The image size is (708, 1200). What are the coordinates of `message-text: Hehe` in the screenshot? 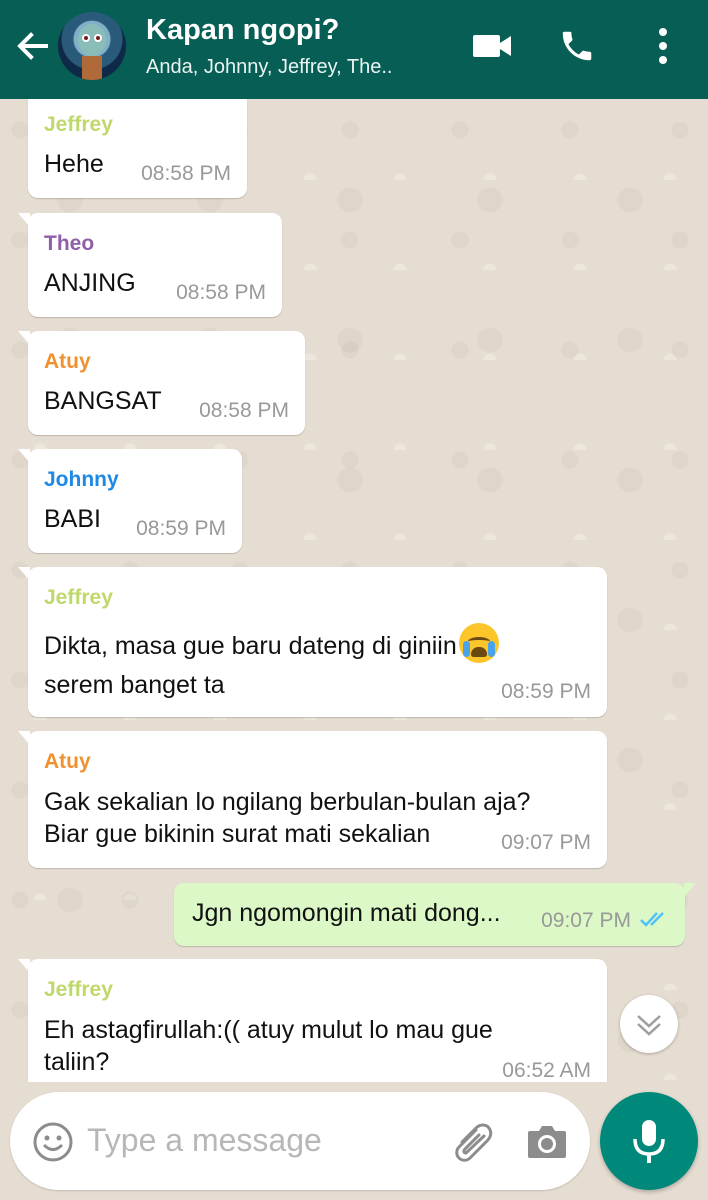 It's located at (74, 164).